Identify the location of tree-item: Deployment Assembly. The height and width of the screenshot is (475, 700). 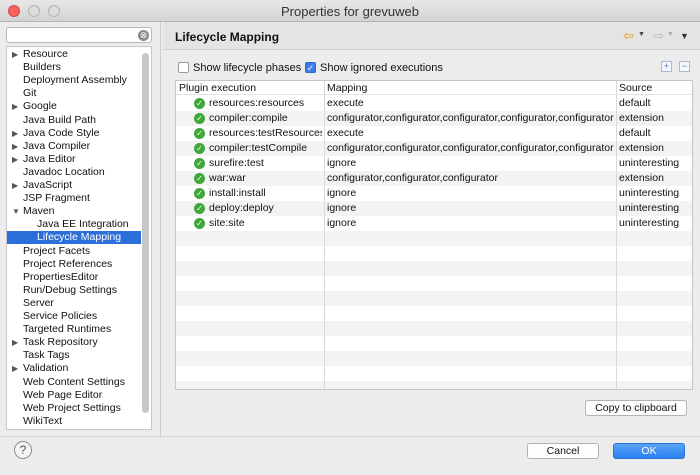
(74, 80).